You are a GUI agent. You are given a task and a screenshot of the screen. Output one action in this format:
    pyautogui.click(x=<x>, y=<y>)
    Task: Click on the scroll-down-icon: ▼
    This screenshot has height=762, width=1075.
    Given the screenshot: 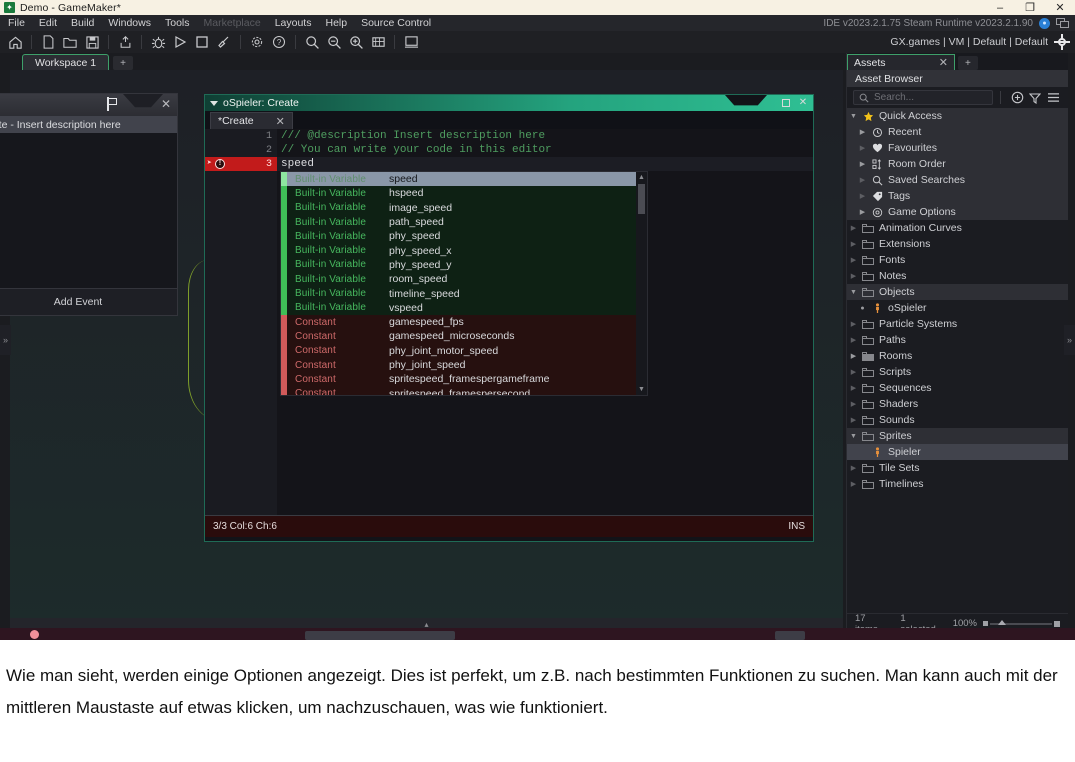 What is the action you would take?
    pyautogui.click(x=641, y=389)
    